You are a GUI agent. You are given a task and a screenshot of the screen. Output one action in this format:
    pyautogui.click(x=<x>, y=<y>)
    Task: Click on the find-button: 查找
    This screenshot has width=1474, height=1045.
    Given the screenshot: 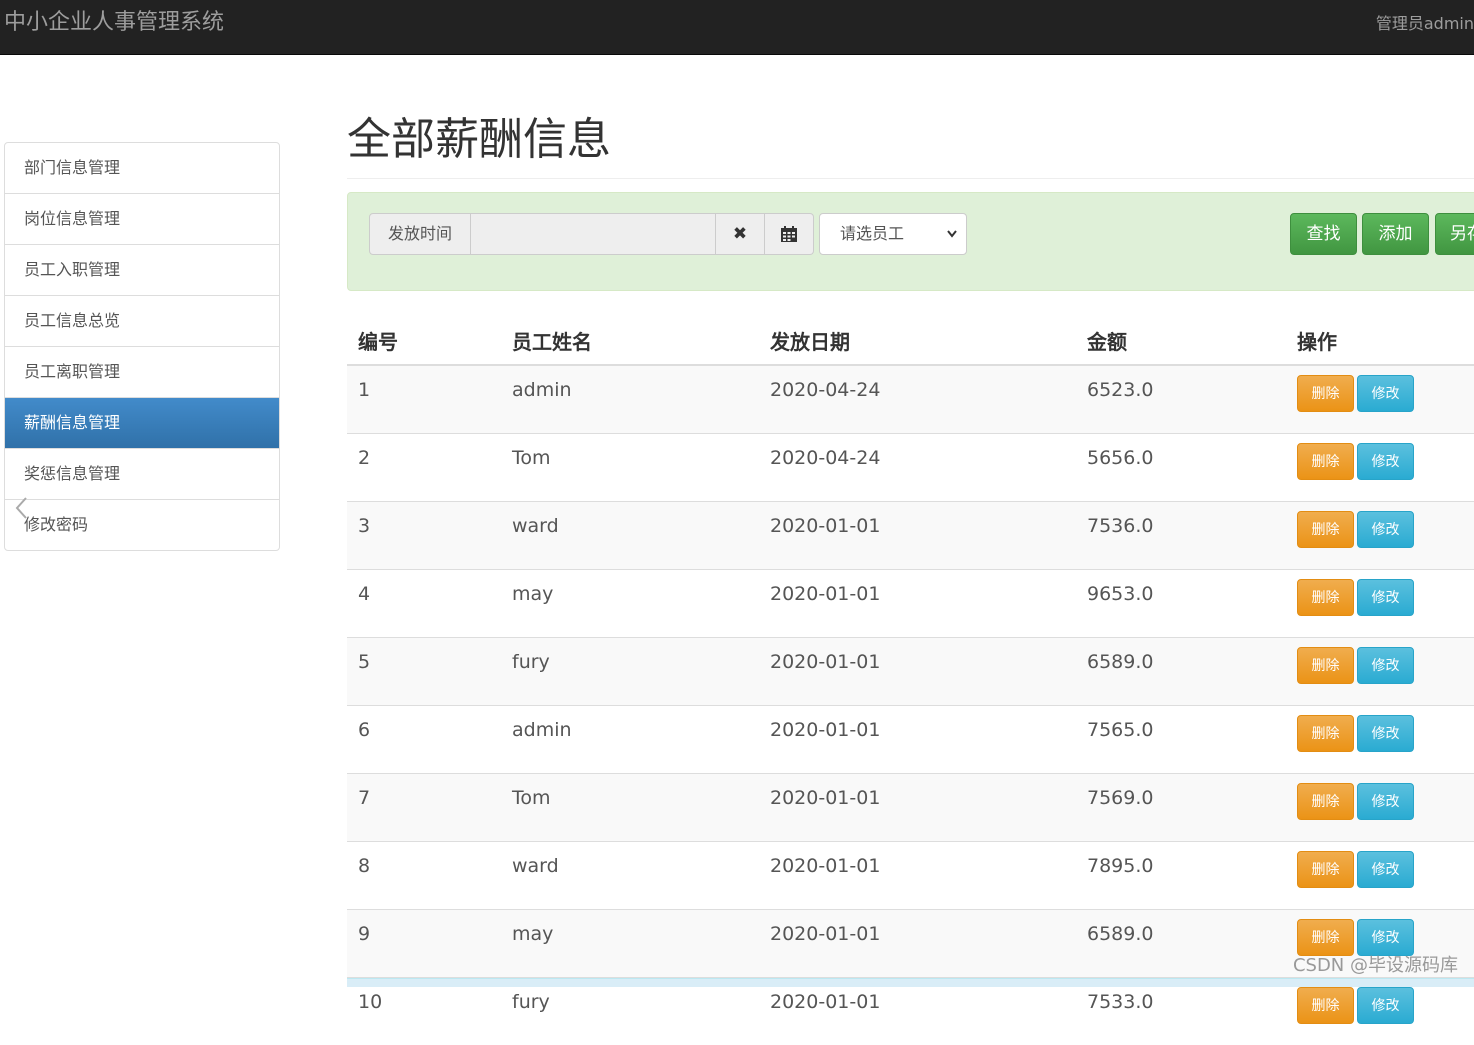 What is the action you would take?
    pyautogui.click(x=1323, y=234)
    